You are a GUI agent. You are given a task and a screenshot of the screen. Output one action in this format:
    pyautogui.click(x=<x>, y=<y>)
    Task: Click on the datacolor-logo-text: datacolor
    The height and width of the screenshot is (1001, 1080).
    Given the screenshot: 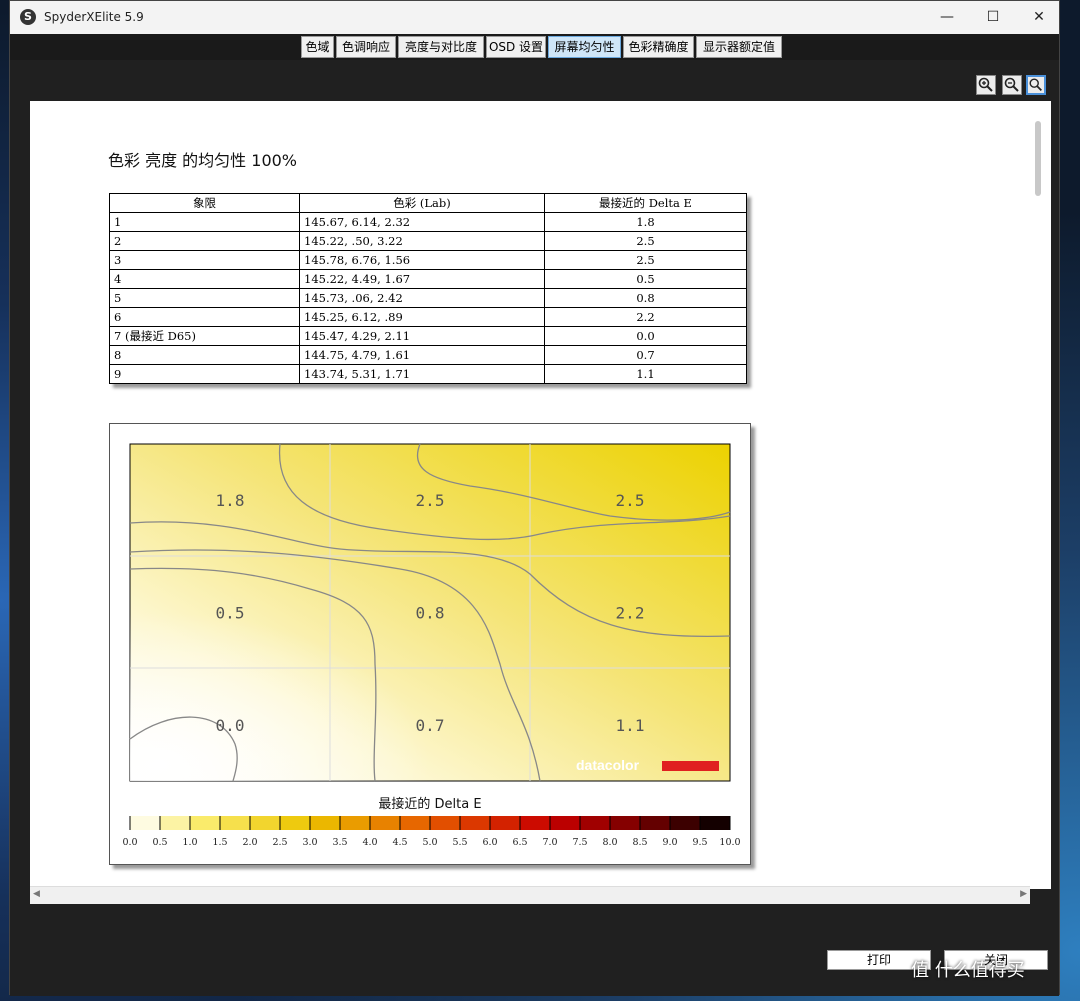 What is the action you would take?
    pyautogui.click(x=608, y=765)
    